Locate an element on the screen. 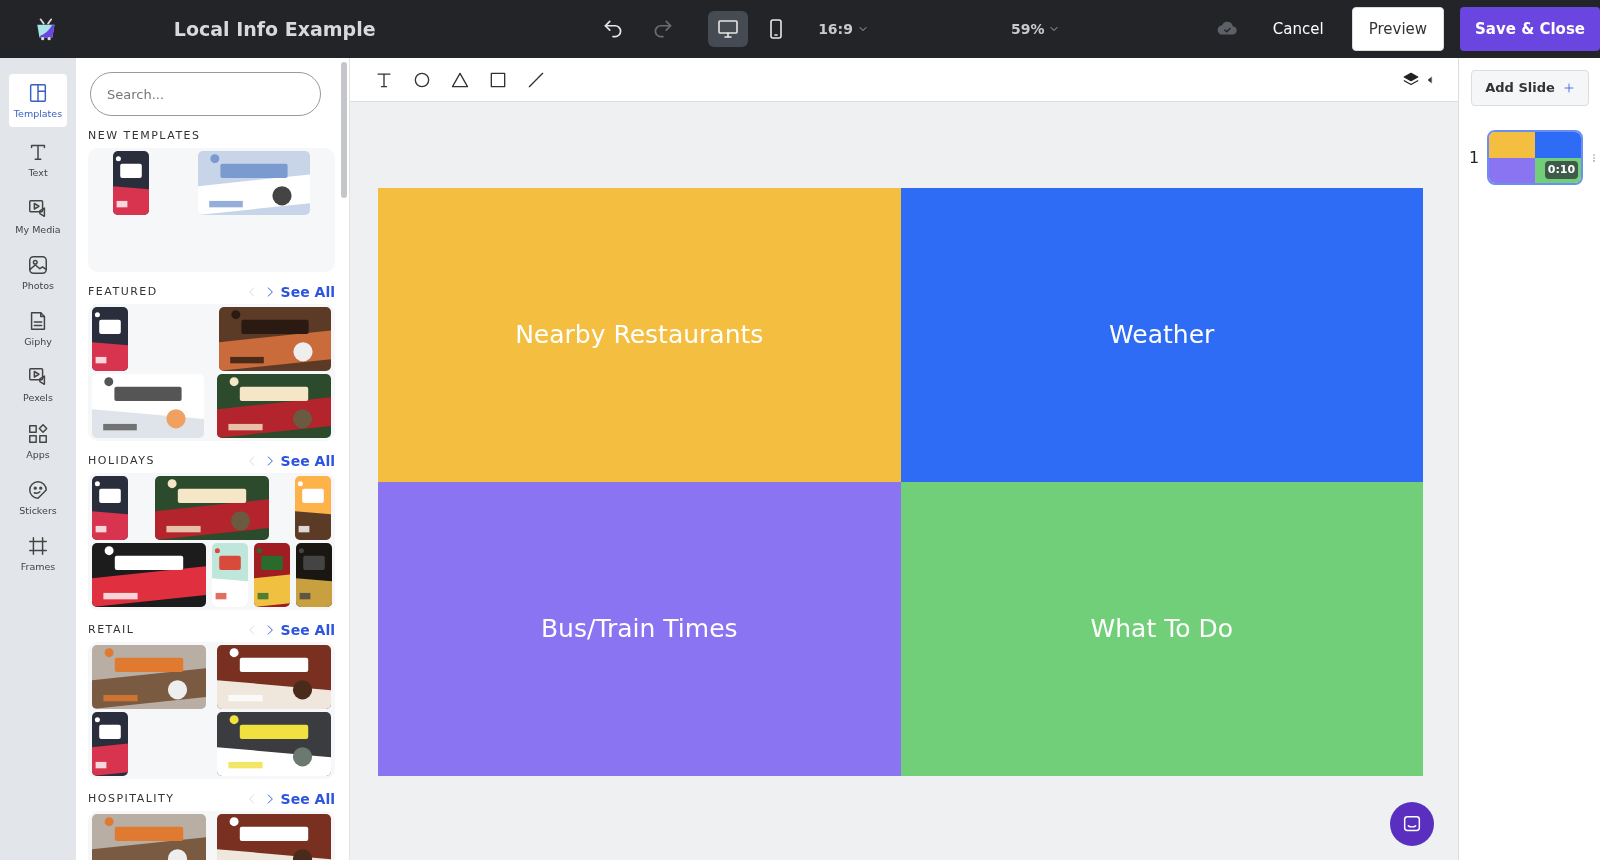 The height and width of the screenshot is (860, 1600). scrollbar-thumb is located at coordinates (344, 130).